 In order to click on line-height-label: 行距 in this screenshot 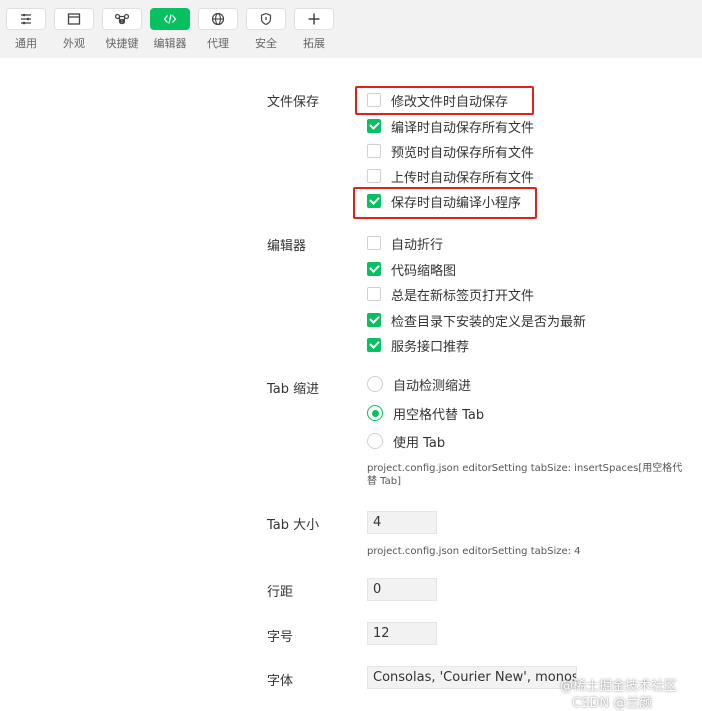, I will do `click(280, 592)`.